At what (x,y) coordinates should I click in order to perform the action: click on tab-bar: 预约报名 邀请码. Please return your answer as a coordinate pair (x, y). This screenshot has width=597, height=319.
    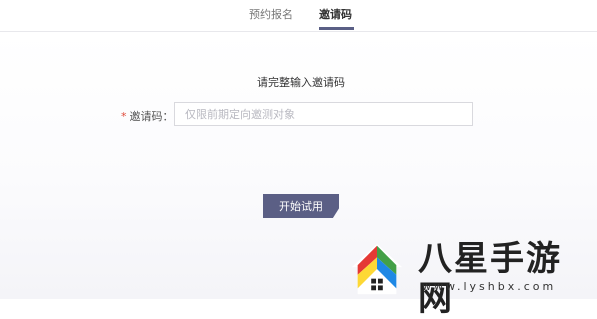
    Looking at the image, I should click on (298, 16).